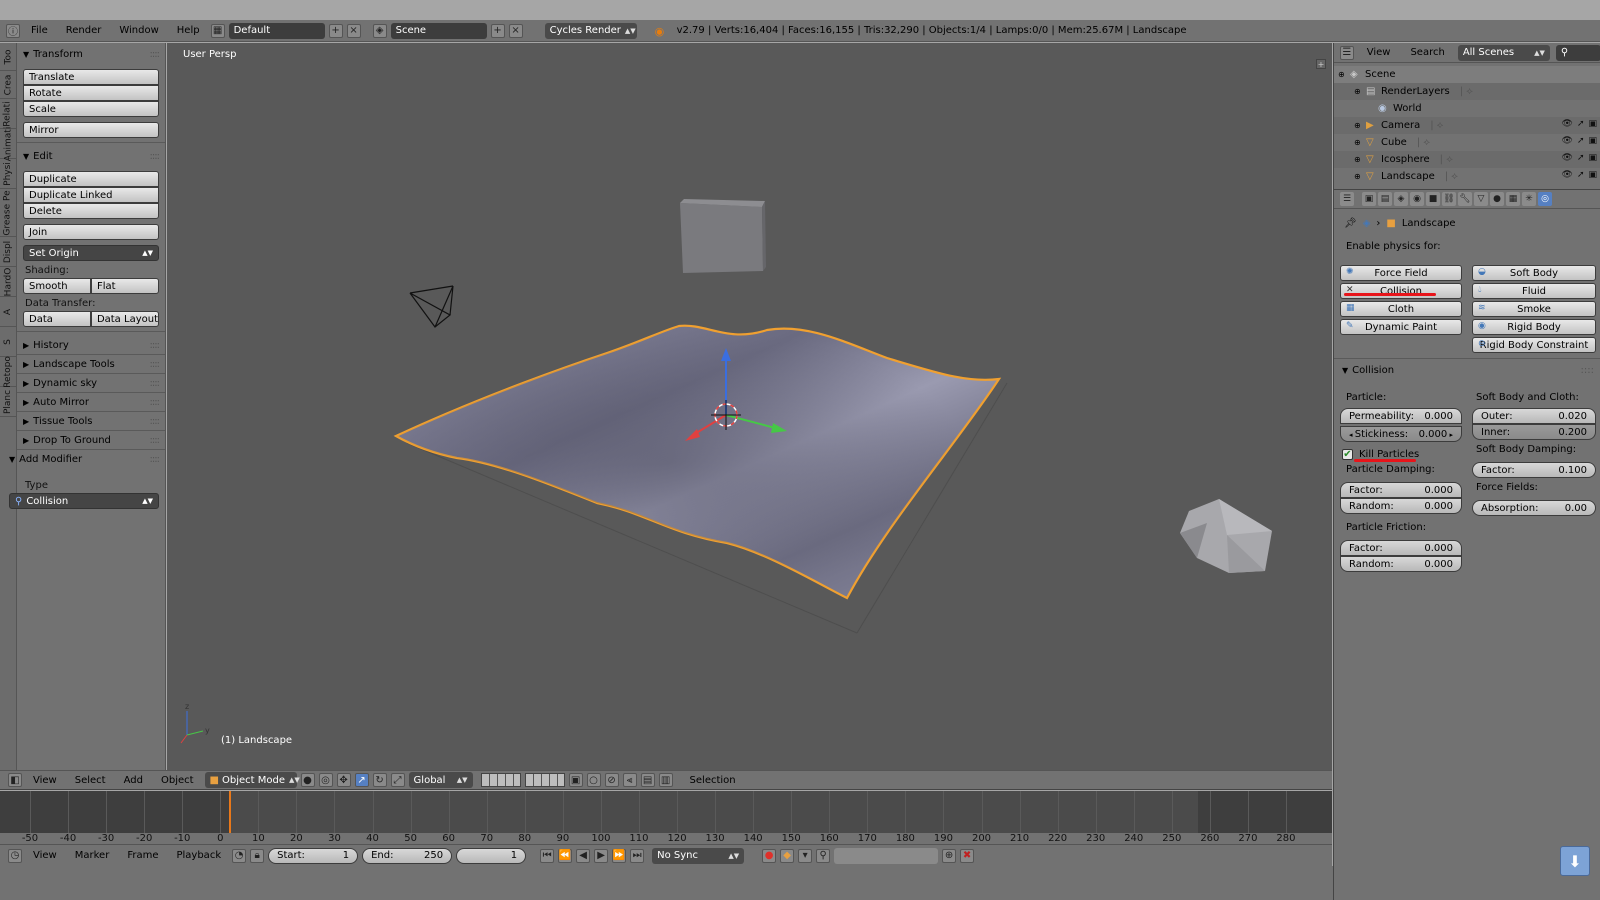 This screenshot has height=900, width=1600. I want to click on particle-friction-factor-field: Factor: 0.000, so click(1401, 548).